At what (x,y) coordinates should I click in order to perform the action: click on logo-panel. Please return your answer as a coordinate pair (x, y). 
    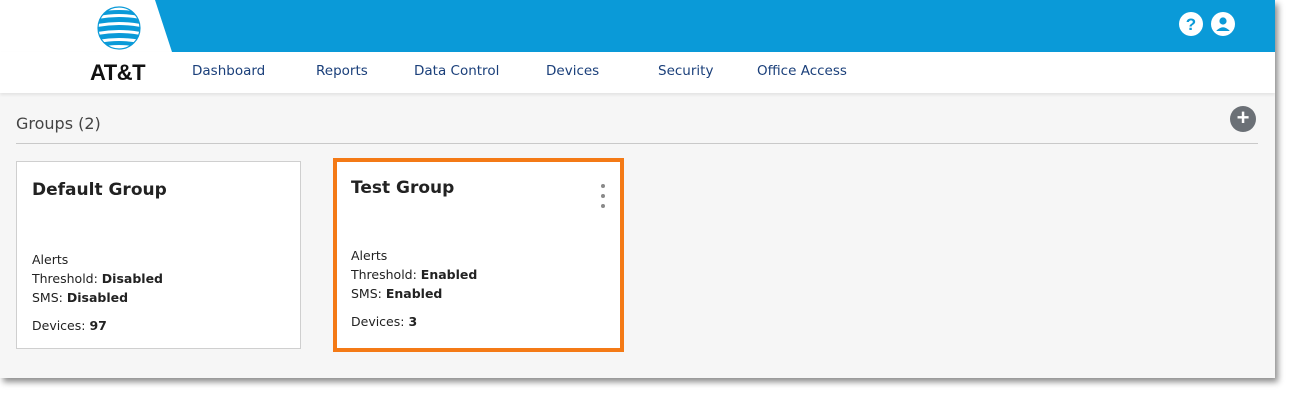
    Looking at the image, I should click on (86, 26).